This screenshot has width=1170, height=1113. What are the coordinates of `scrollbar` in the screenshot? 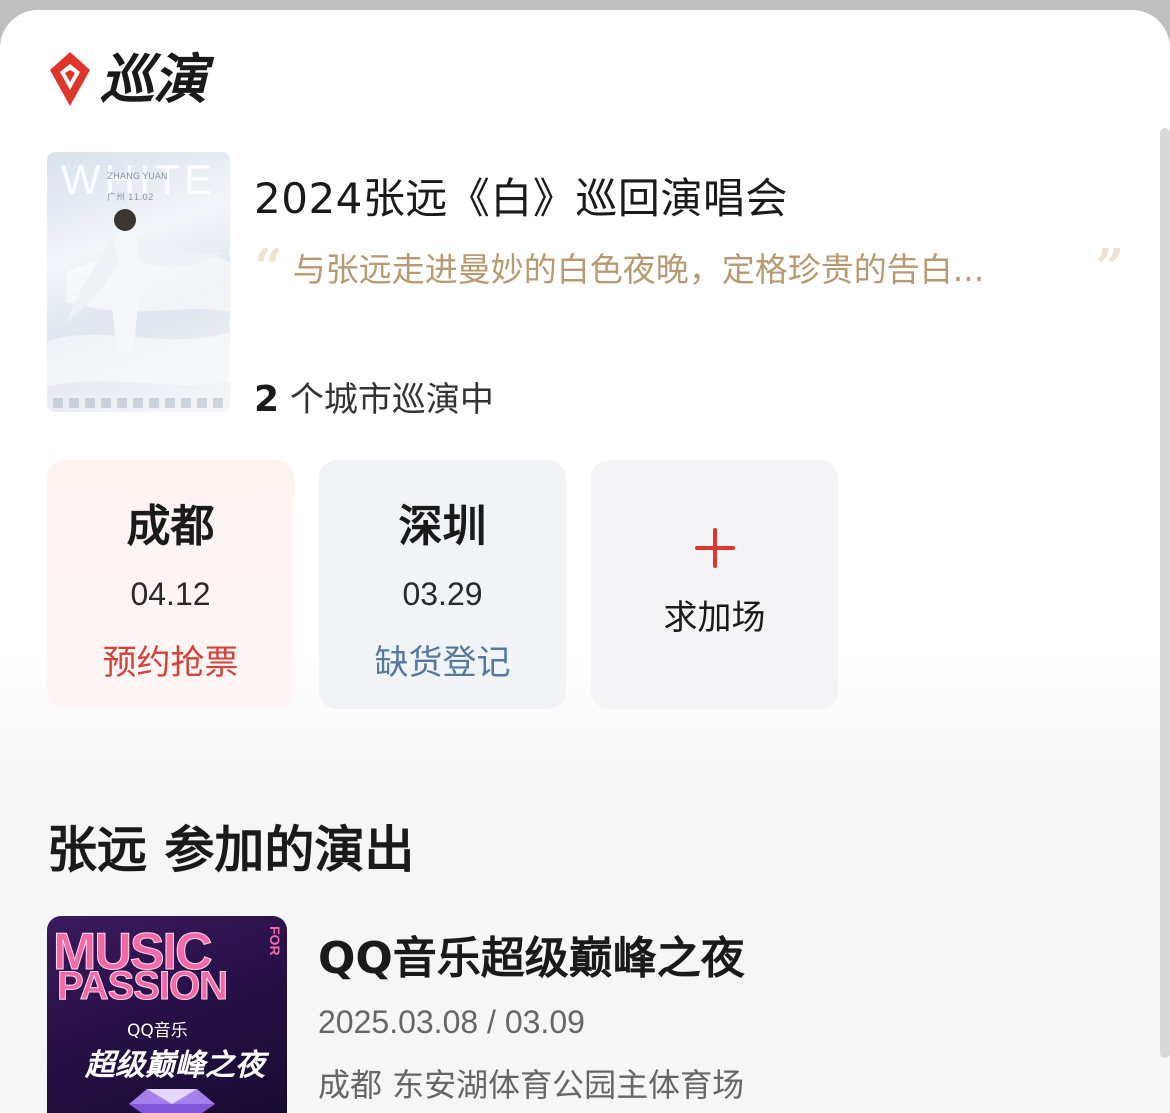 It's located at (1165, 593).